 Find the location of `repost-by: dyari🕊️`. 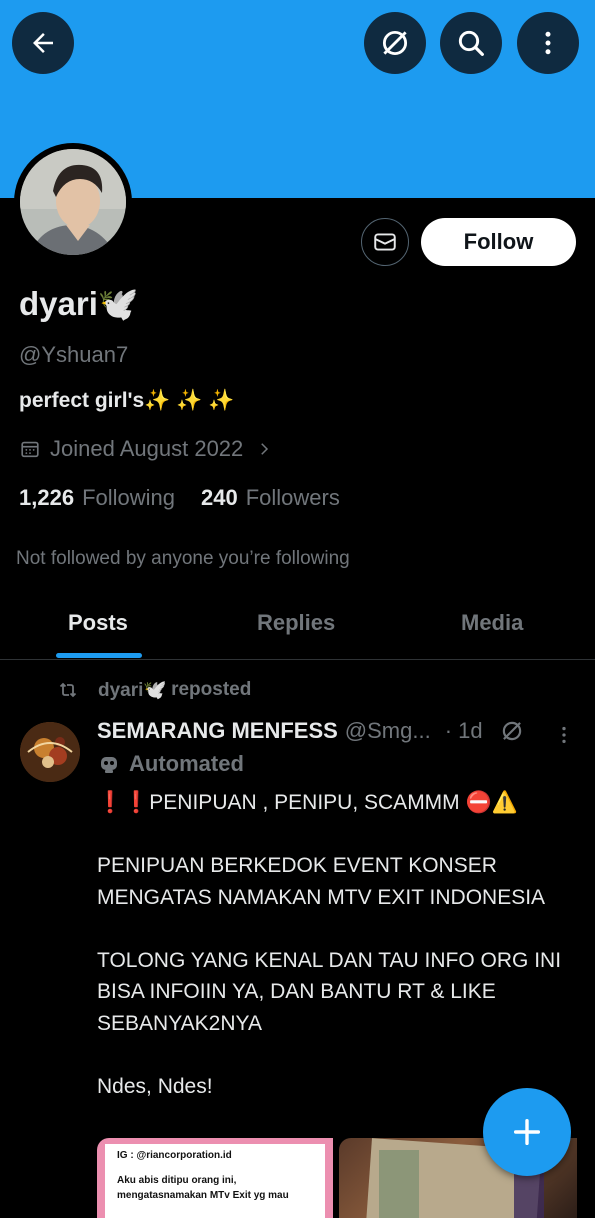

repost-by: dyari🕊️ is located at coordinates (133, 690).